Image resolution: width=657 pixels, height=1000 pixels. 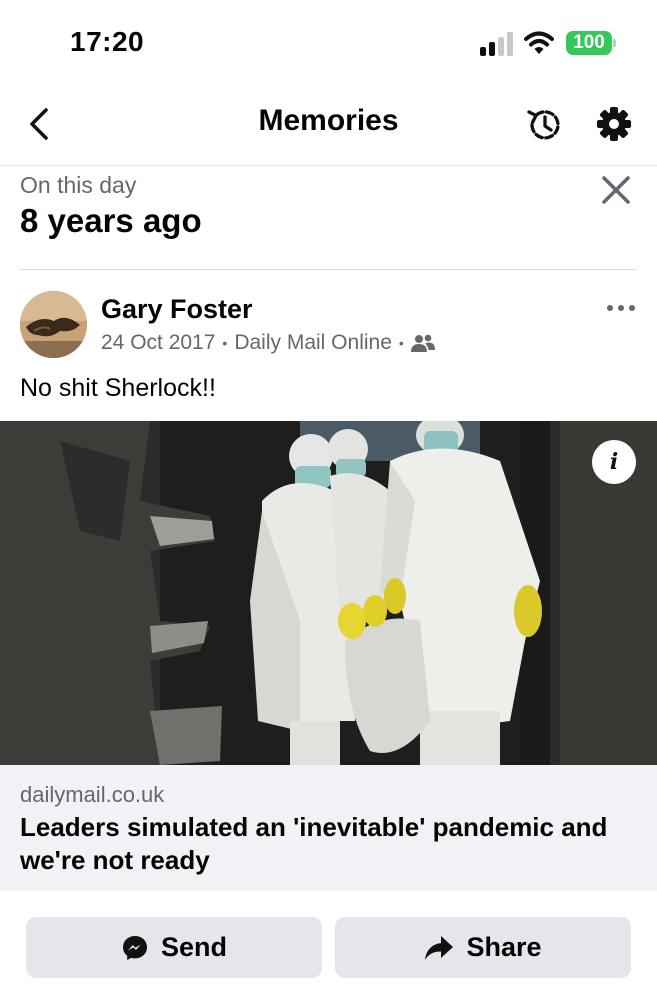 What do you see at coordinates (92, 794) in the screenshot?
I see `link-domain: dailymail.co.uk` at bounding box center [92, 794].